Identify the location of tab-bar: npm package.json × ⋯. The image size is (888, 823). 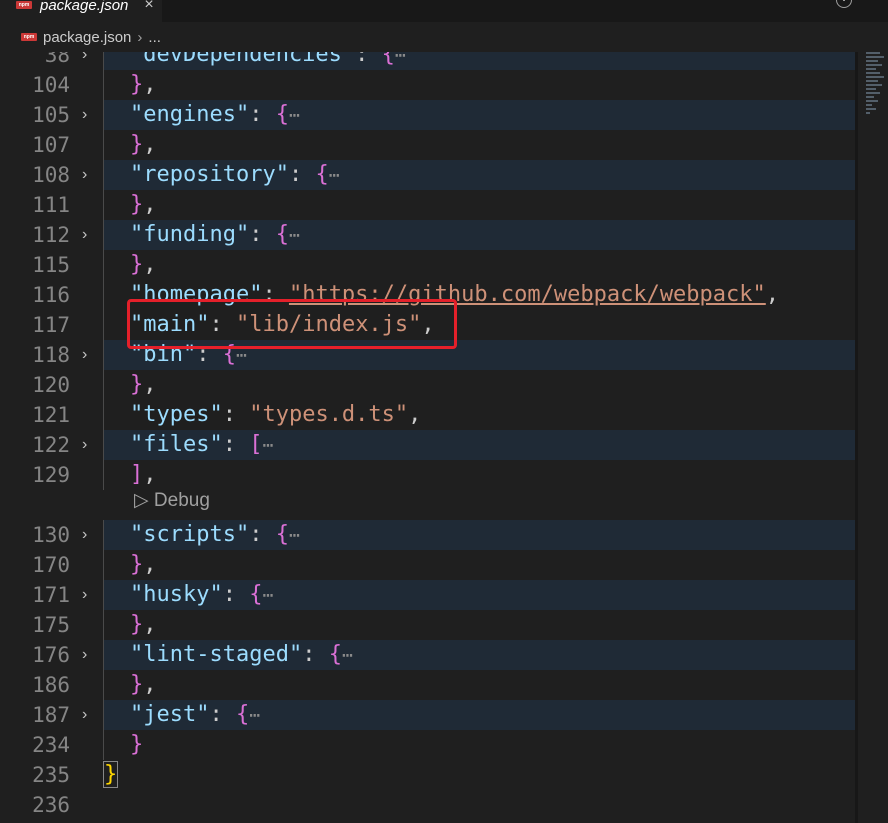
(444, 11).